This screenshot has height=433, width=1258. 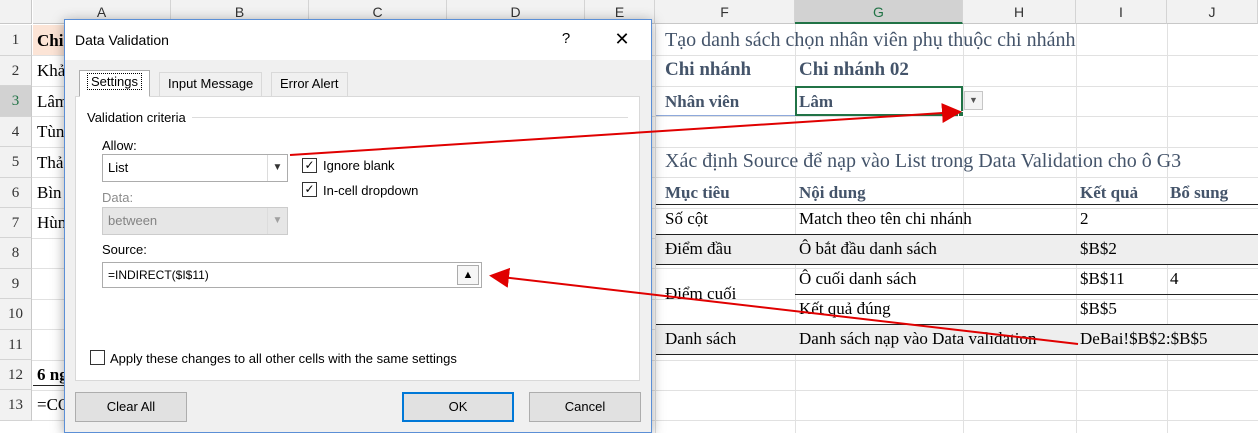 What do you see at coordinates (832, 193) in the screenshot?
I see `table-header-content: Nội dung` at bounding box center [832, 193].